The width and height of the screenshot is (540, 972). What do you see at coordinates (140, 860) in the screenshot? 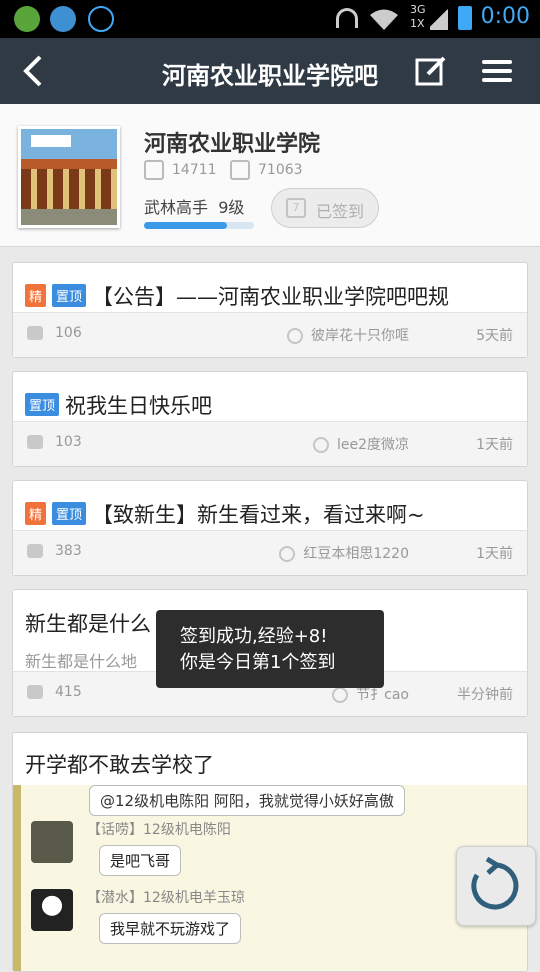
I see `chat-bubble: 是吧飞哥` at bounding box center [140, 860].